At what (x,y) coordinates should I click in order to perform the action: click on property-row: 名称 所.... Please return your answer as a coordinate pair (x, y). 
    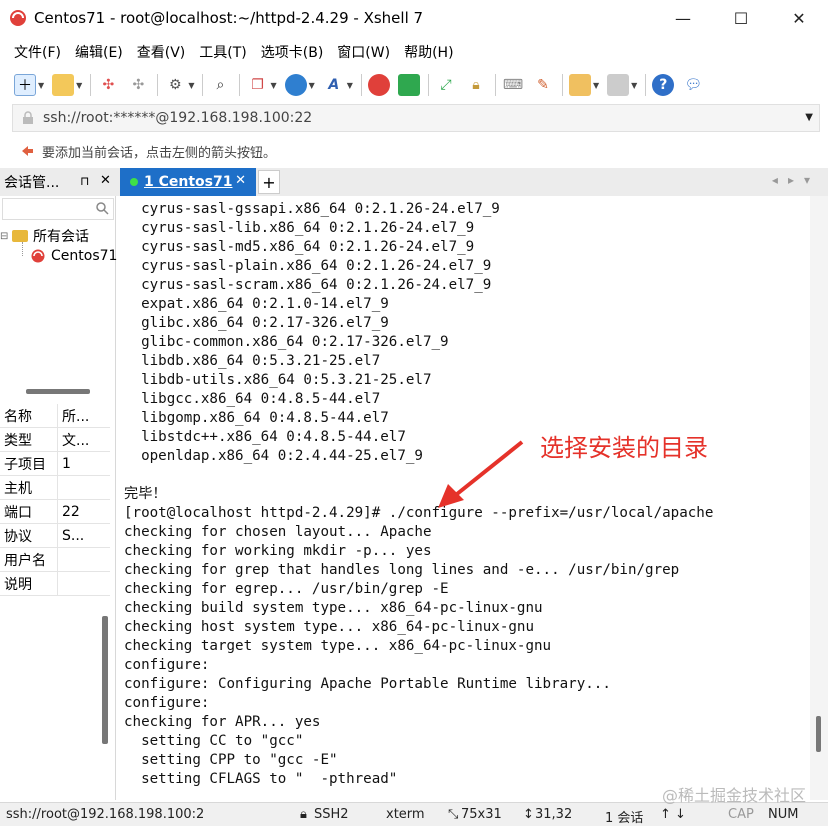
    Looking at the image, I should click on (55, 416).